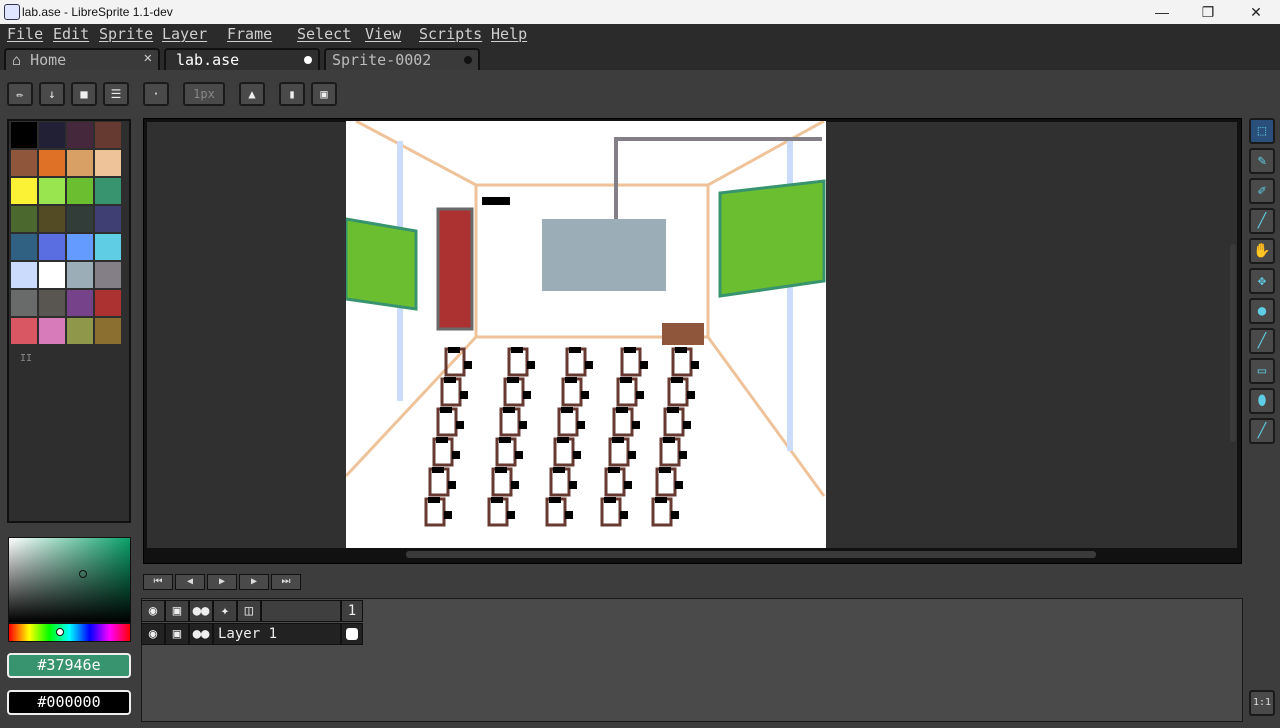  What do you see at coordinates (1262, 431) in the screenshot?
I see `spray-icon: ╱` at bounding box center [1262, 431].